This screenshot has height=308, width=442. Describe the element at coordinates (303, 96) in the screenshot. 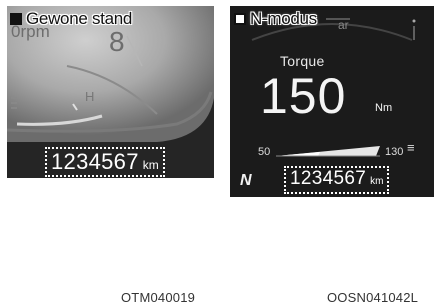

I see `torque-value: 150` at that location.